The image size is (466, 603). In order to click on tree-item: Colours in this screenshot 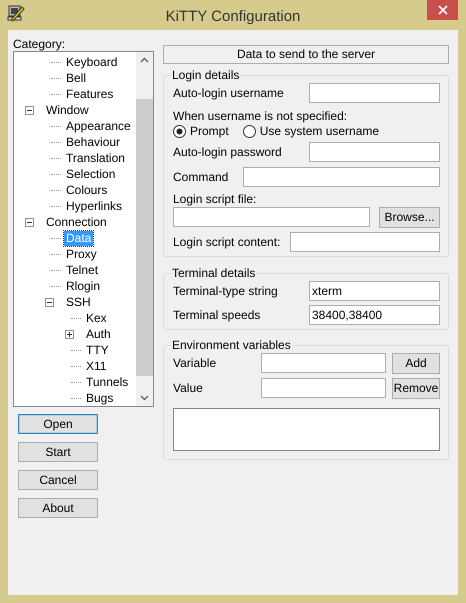, I will do `click(87, 190)`.